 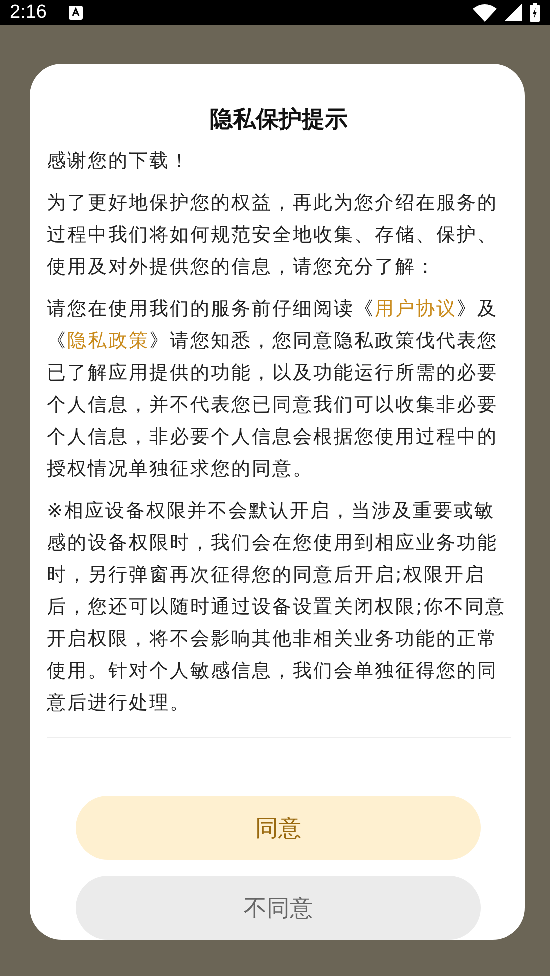 I want to click on dialog-title: 隐私保护提示, so click(x=279, y=120).